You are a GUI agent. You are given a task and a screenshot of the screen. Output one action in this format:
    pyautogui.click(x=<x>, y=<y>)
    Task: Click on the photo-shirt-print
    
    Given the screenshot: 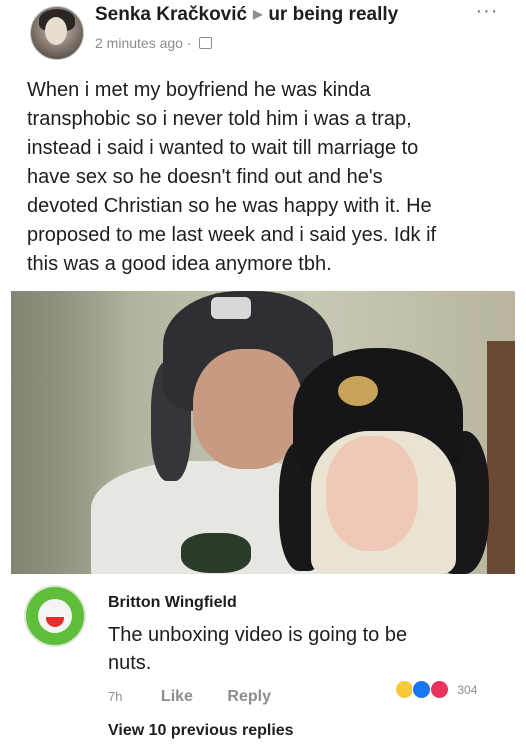 What is the action you would take?
    pyautogui.click(x=216, y=553)
    